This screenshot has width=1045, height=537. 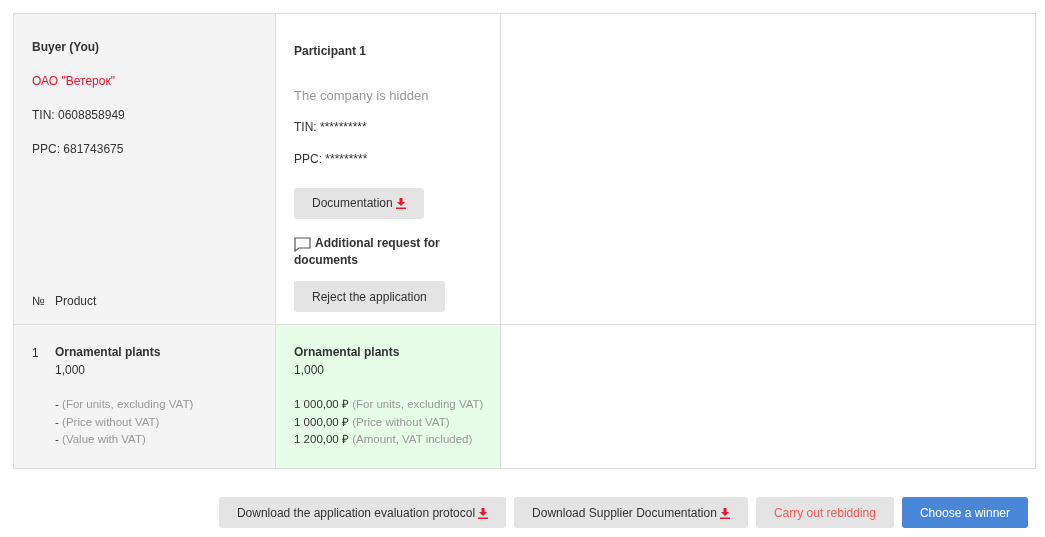 I want to click on price-value: 1 200,00 ₽, so click(x=321, y=439).